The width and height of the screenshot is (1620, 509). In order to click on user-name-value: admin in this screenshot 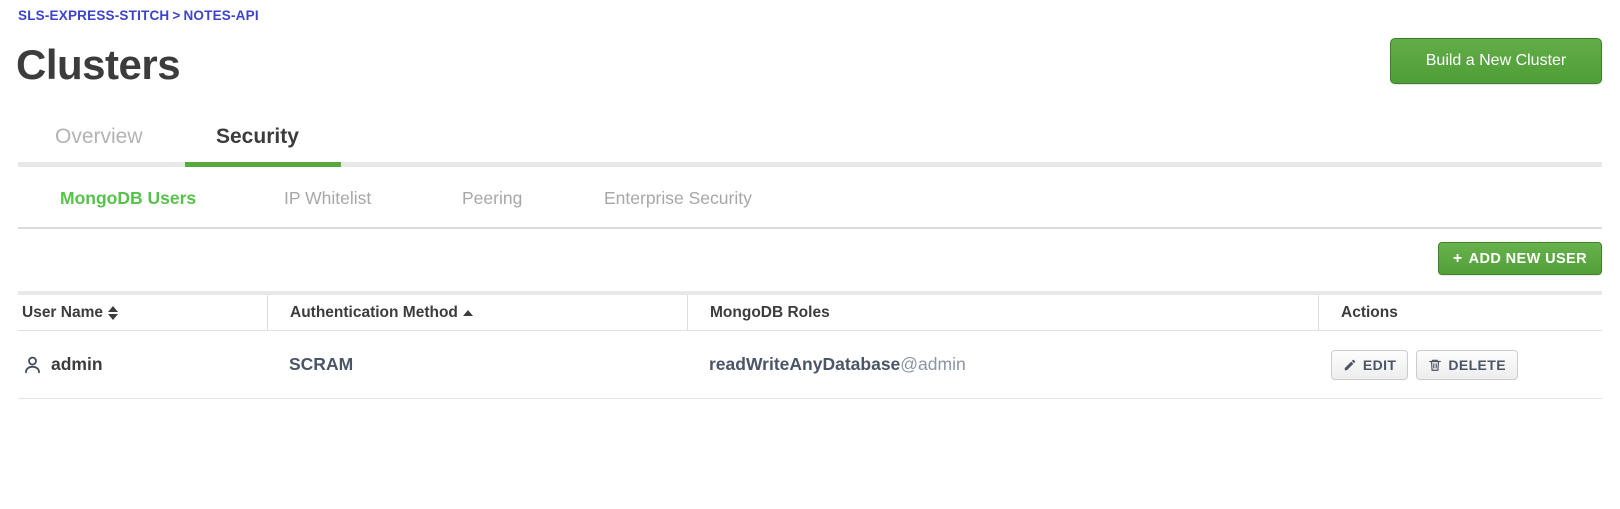, I will do `click(77, 364)`.